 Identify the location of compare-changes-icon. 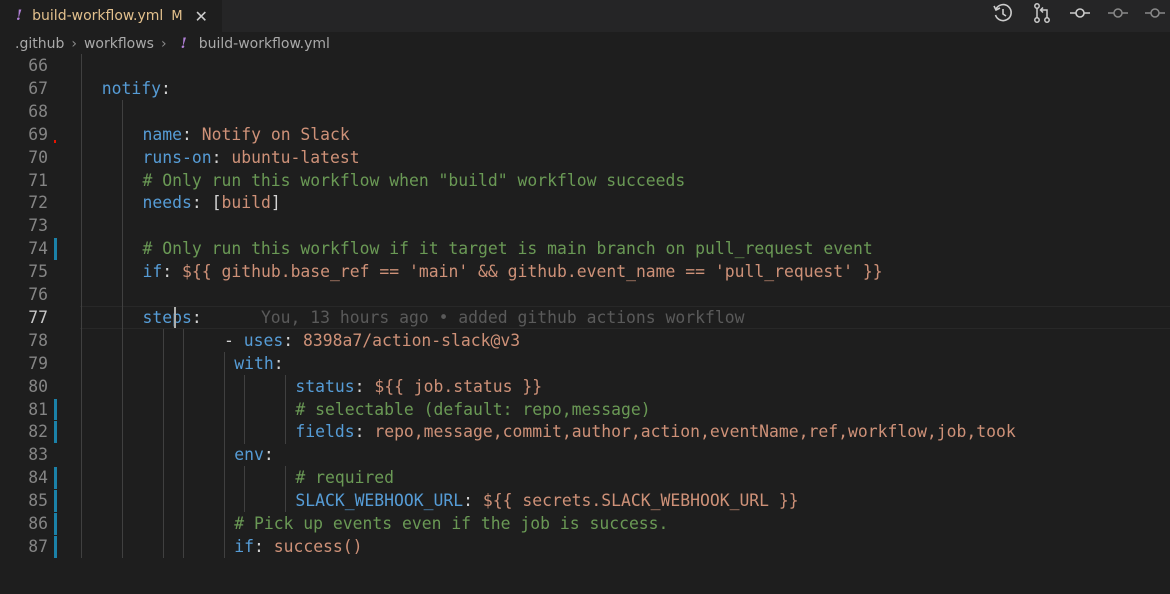
(1042, 13).